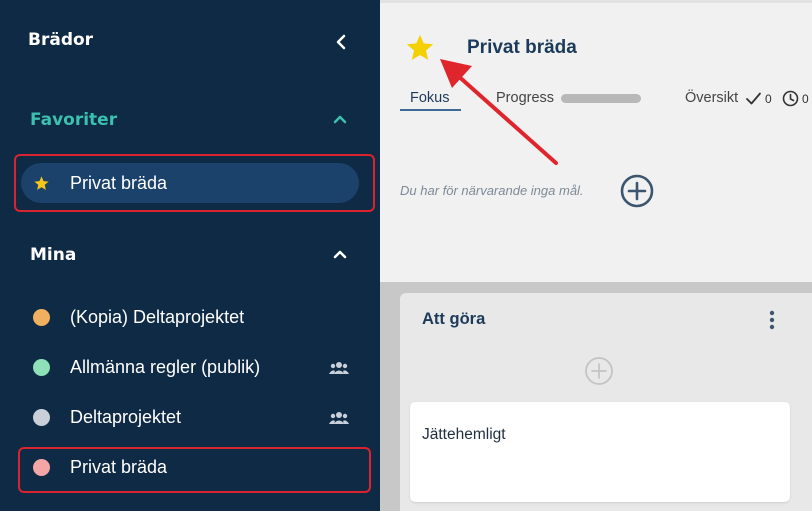 The width and height of the screenshot is (812, 511). I want to click on sidebar-title: Brädor, so click(61, 40).